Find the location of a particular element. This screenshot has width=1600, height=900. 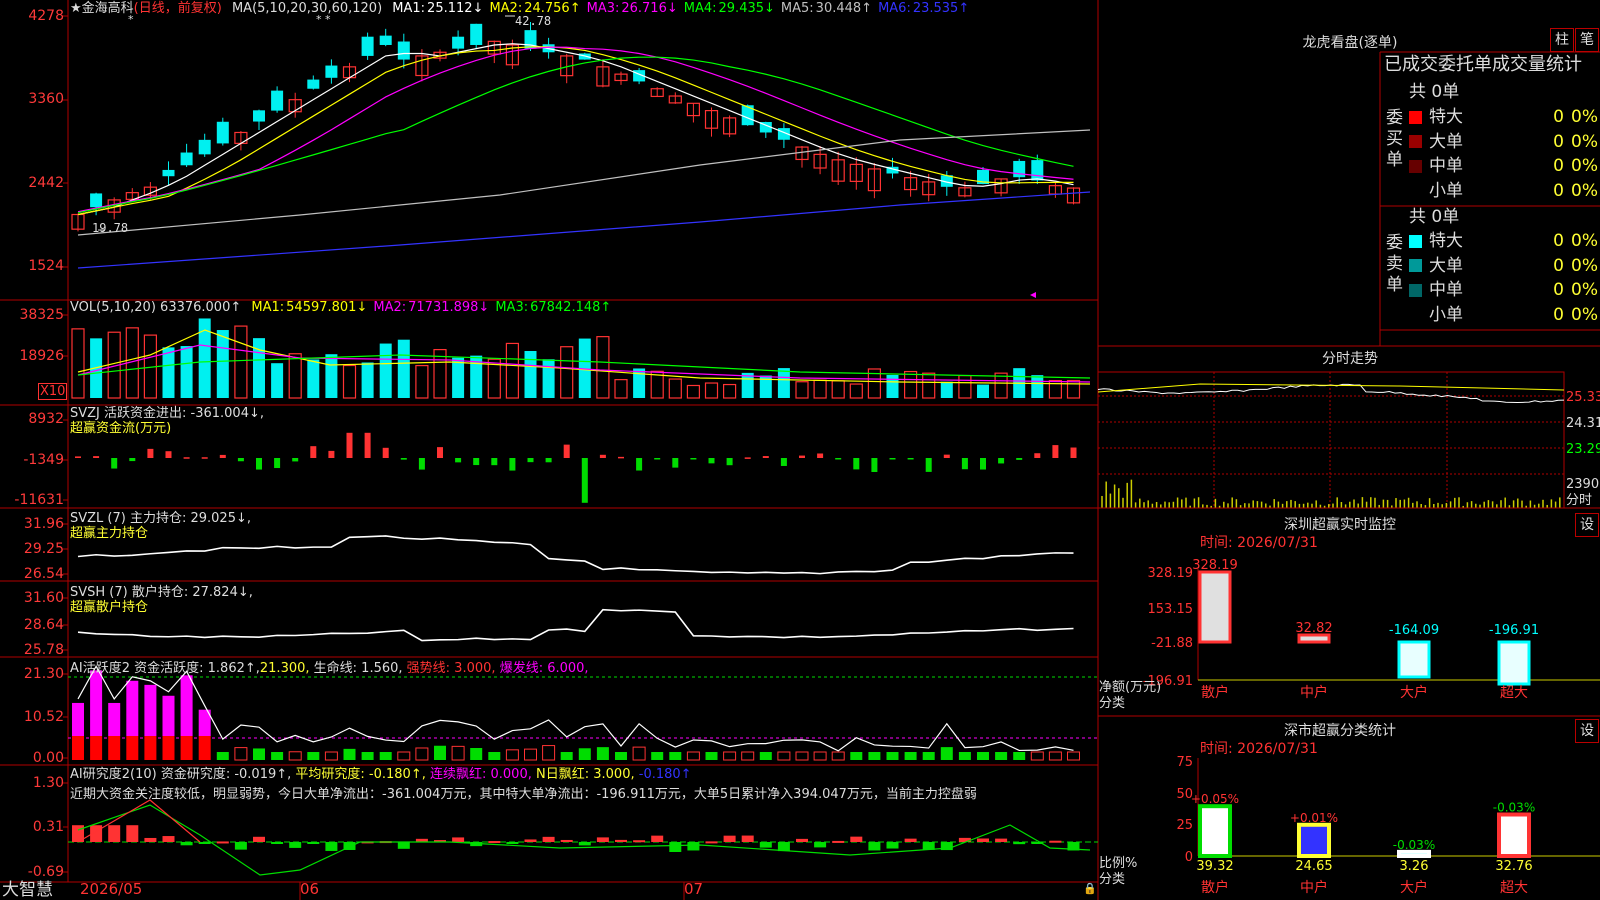

vol-ma-label: MA1: is located at coordinates (268, 307).